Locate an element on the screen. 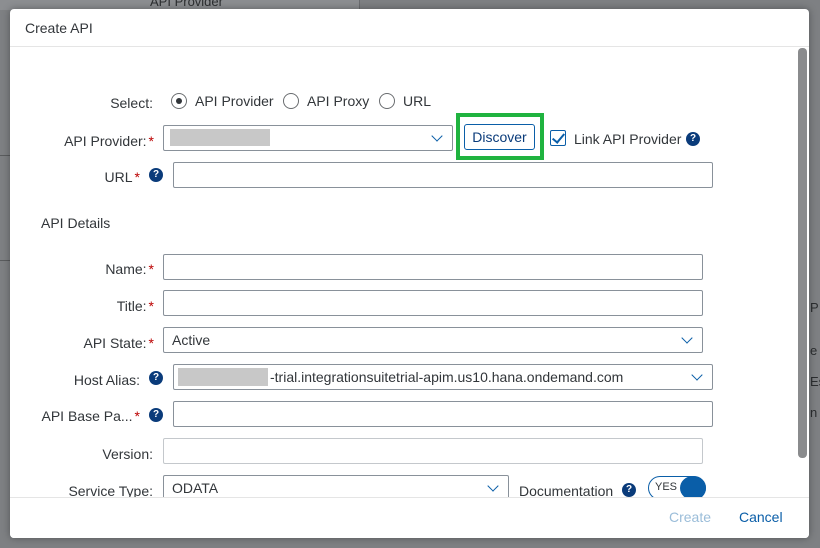 This screenshot has height=548, width=820. background-text: P is located at coordinates (814, 307).